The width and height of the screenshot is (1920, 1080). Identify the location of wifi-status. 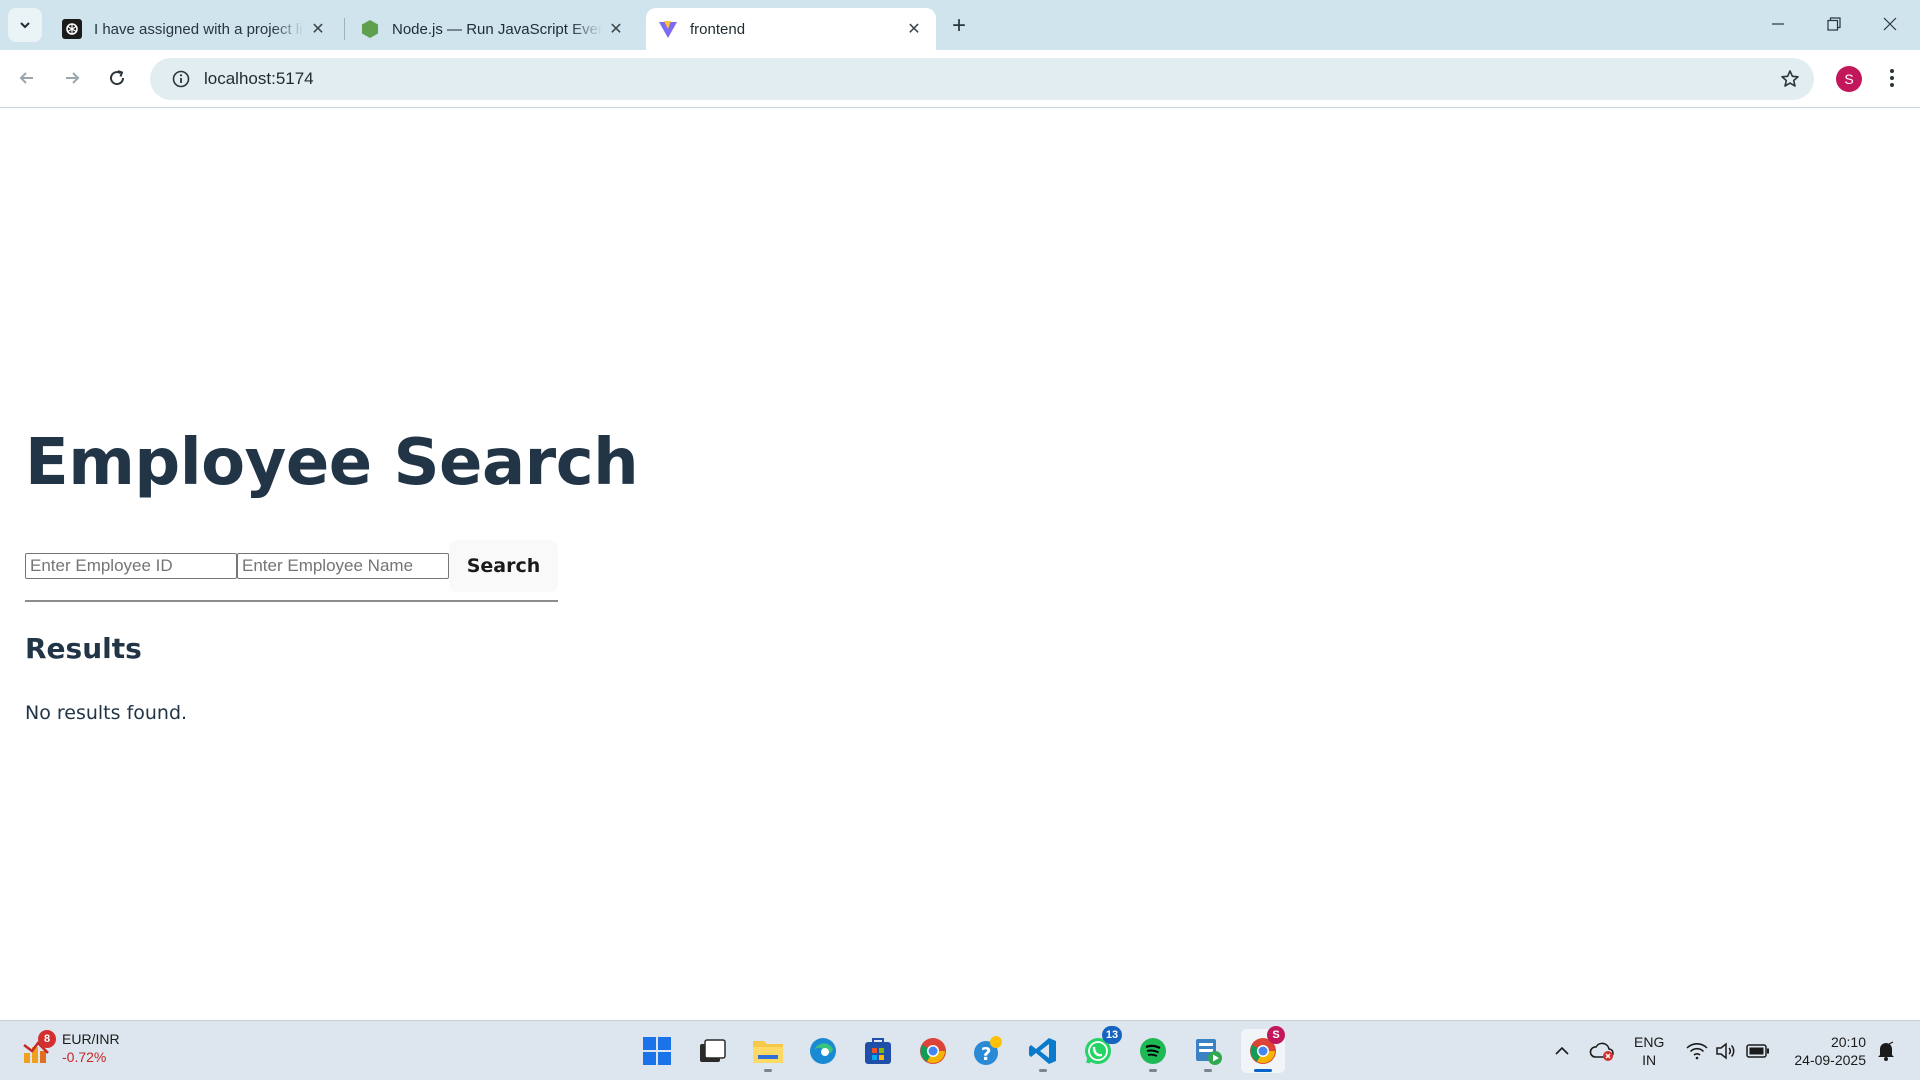
(1697, 1051).